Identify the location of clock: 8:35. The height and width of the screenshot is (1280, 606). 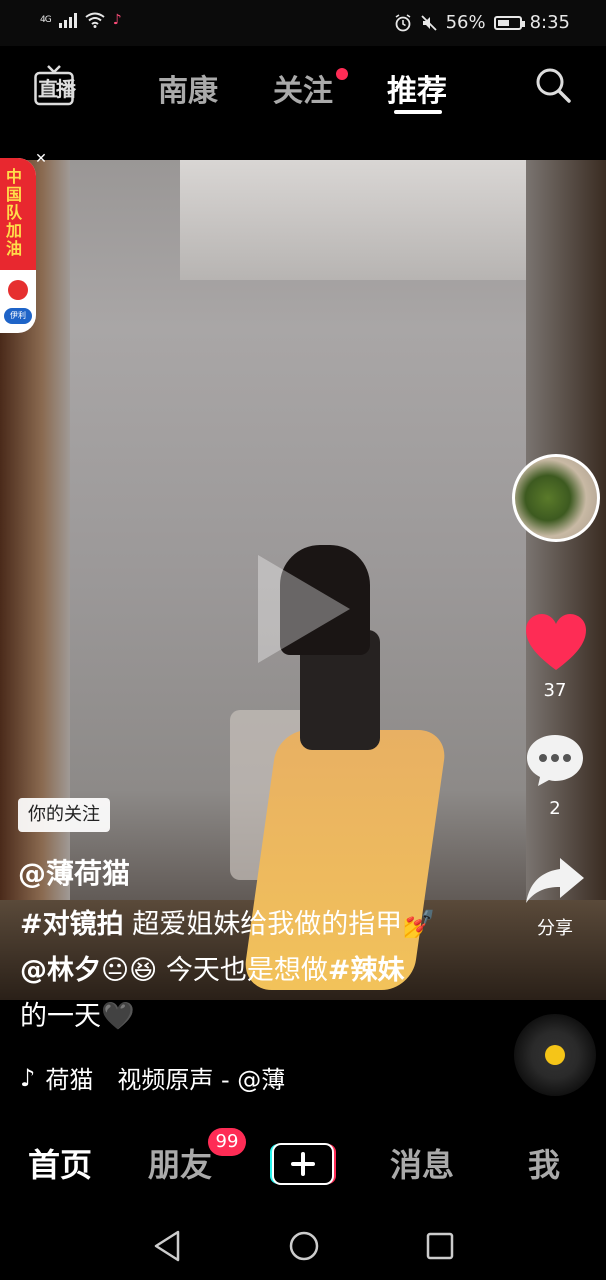
(549, 22).